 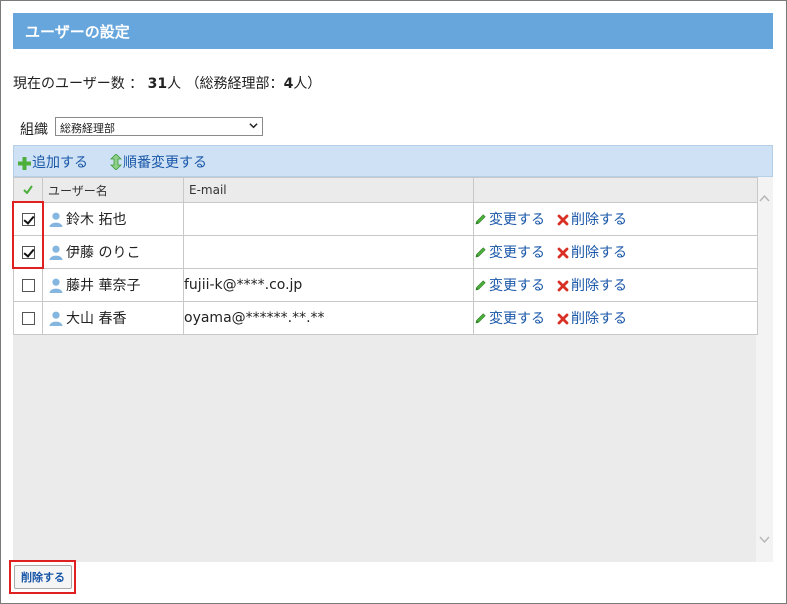 What do you see at coordinates (764, 198) in the screenshot?
I see `scroll-up-icon` at bounding box center [764, 198].